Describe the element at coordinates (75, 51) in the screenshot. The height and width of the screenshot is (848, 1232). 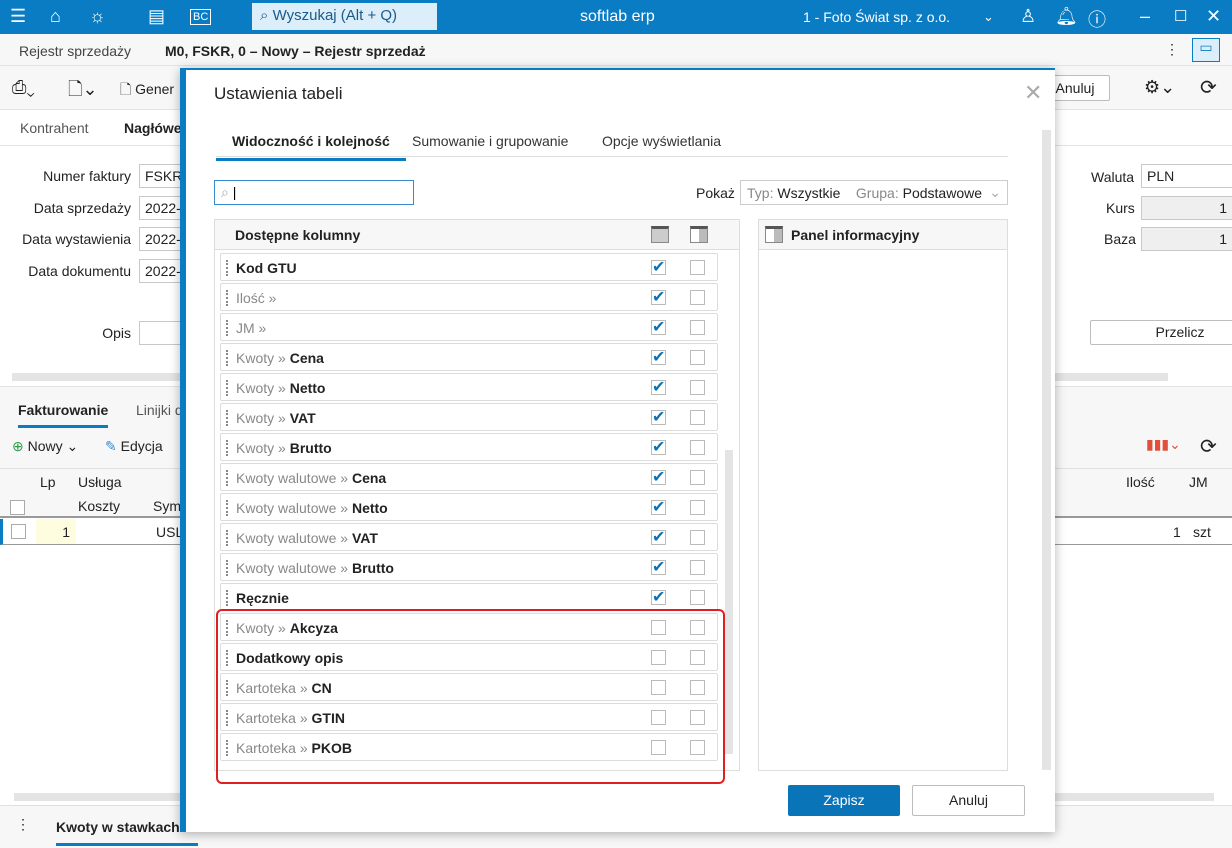
I see `tab-rejestr: Rejestr sprzedaży` at that location.